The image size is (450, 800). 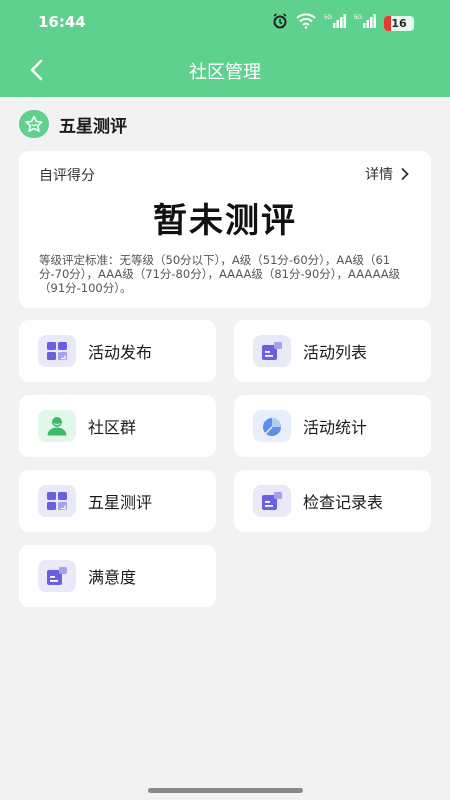 I want to click on tile-satisfaction: 满意度, so click(x=117, y=576).